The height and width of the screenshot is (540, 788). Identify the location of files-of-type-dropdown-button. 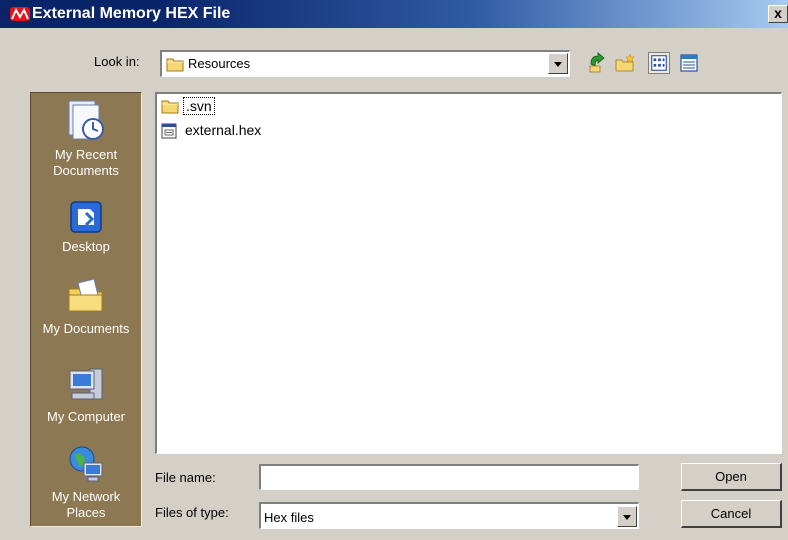
(627, 516).